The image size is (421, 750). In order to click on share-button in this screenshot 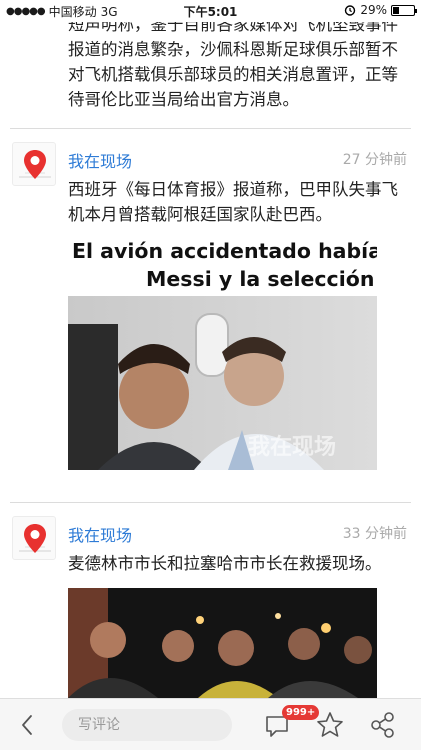, I will do `click(383, 725)`.